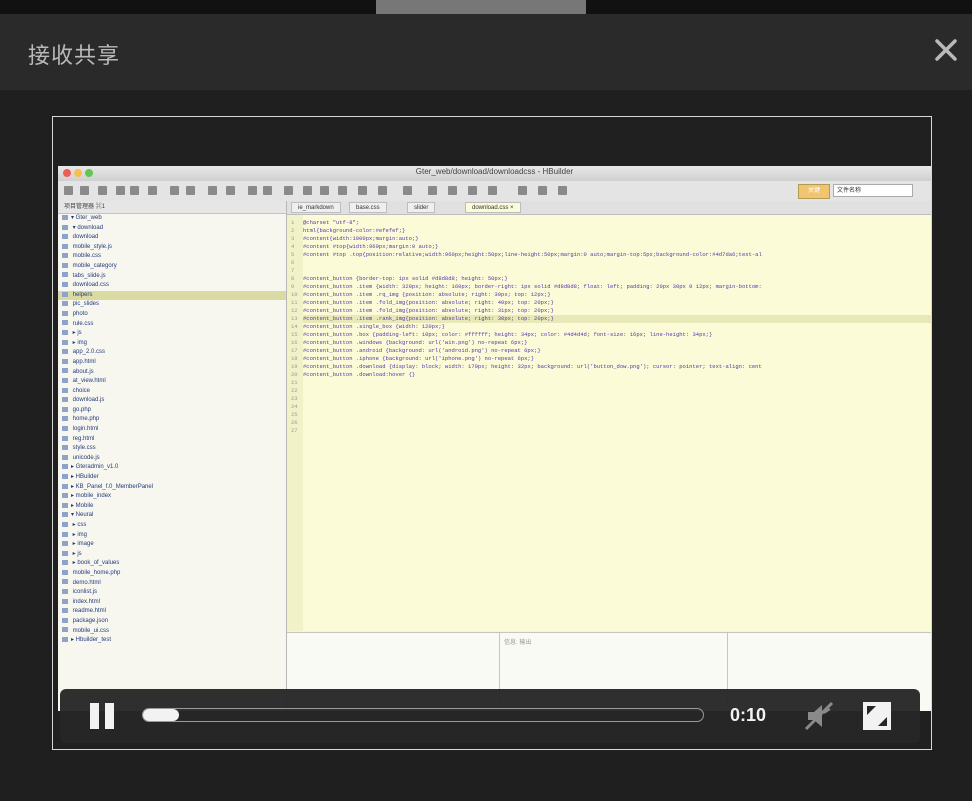 The height and width of the screenshot is (801, 972). Describe the element at coordinates (368, 207) in the screenshot. I see `editor-tab: base.css` at that location.